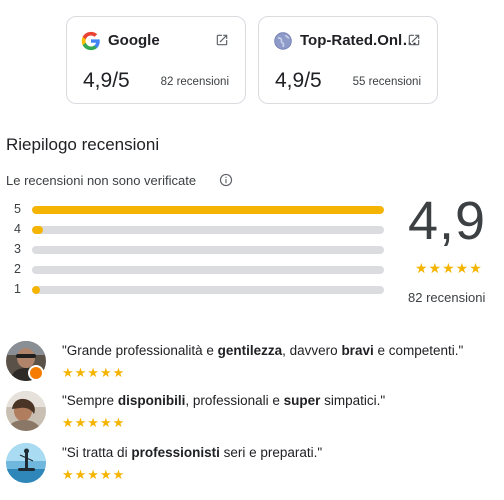 The height and width of the screenshot is (500, 504). Describe the element at coordinates (156, 60) in the screenshot. I see `google-reviews-card: Google 4,9/5 82 recensioni` at that location.